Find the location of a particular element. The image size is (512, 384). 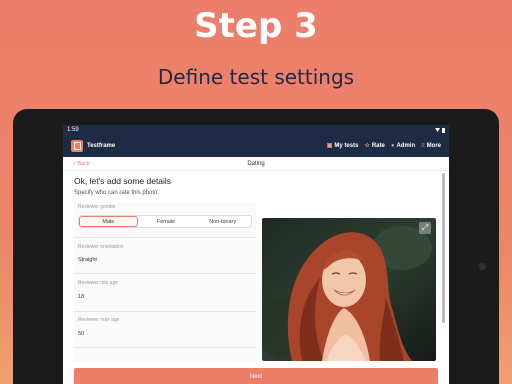

status-time: 1:59 is located at coordinates (73, 130).